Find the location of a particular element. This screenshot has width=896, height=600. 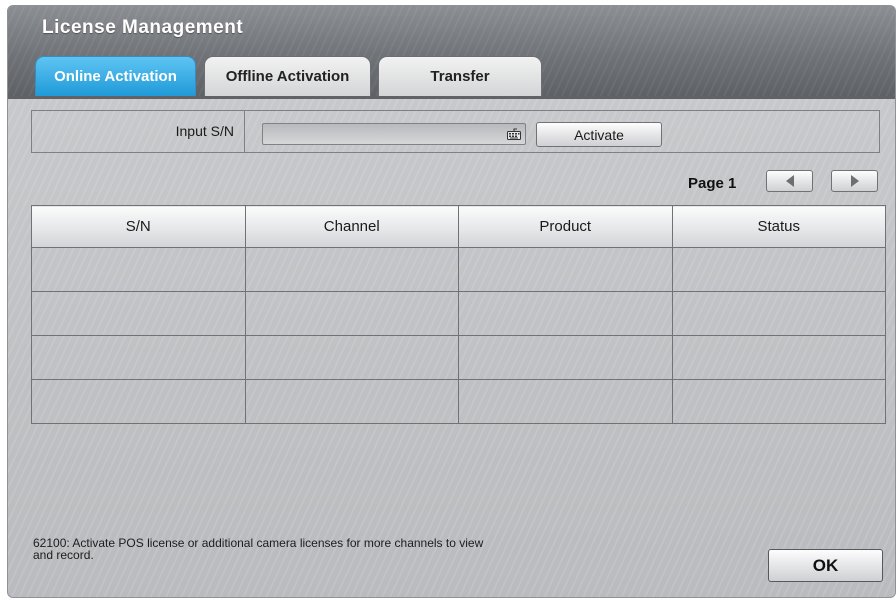

dialog-title: License Management is located at coordinates (143, 27).